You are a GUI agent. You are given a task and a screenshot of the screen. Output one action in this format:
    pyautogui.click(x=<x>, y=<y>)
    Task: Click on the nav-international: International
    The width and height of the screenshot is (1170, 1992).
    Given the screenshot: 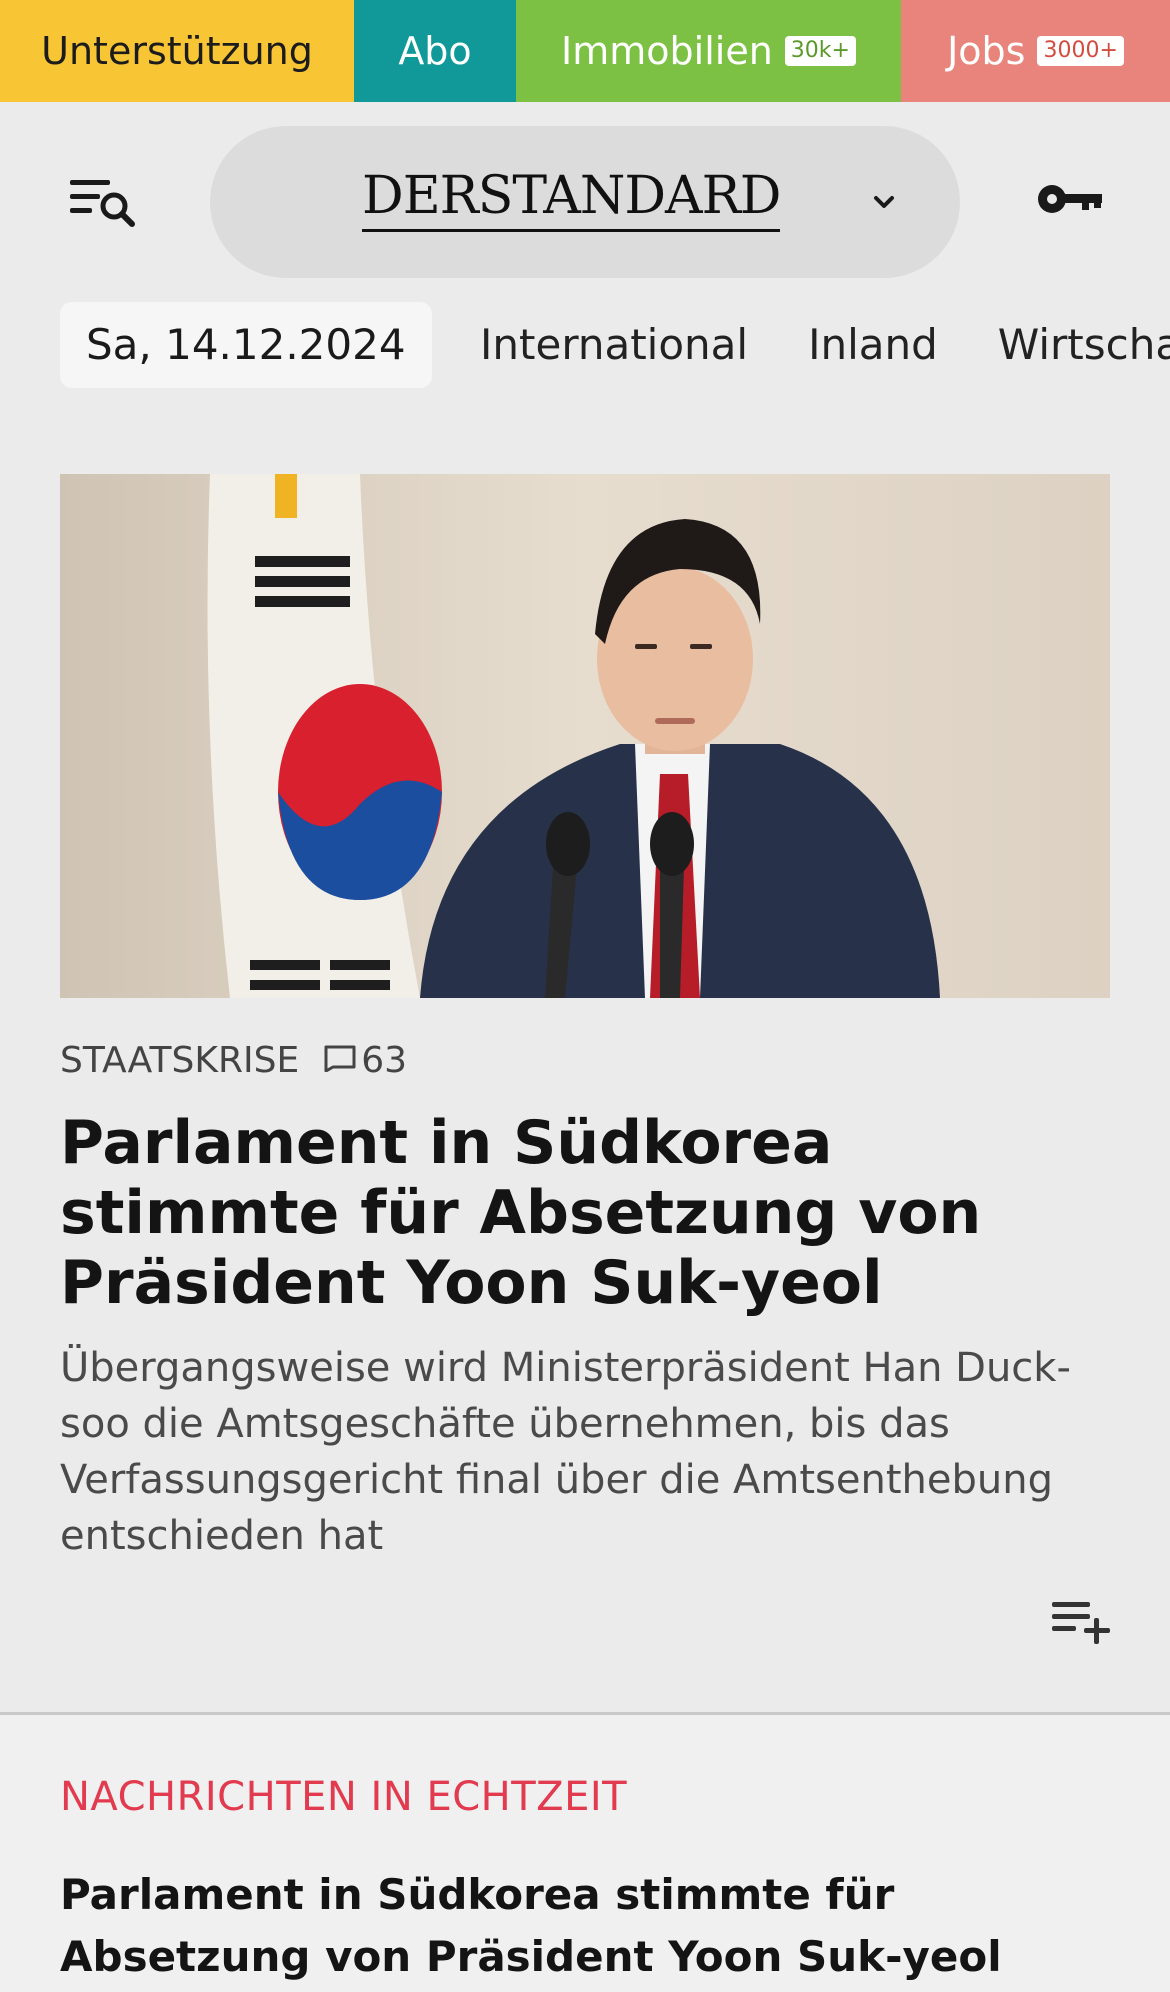 What is the action you would take?
    pyautogui.click(x=614, y=345)
    